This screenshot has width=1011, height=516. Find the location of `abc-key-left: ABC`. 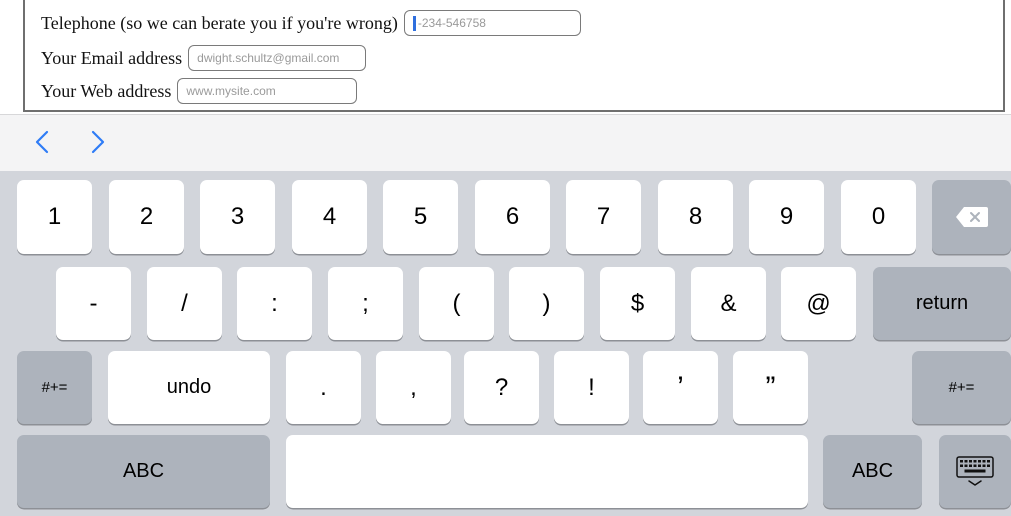

abc-key-left: ABC is located at coordinates (143, 471).